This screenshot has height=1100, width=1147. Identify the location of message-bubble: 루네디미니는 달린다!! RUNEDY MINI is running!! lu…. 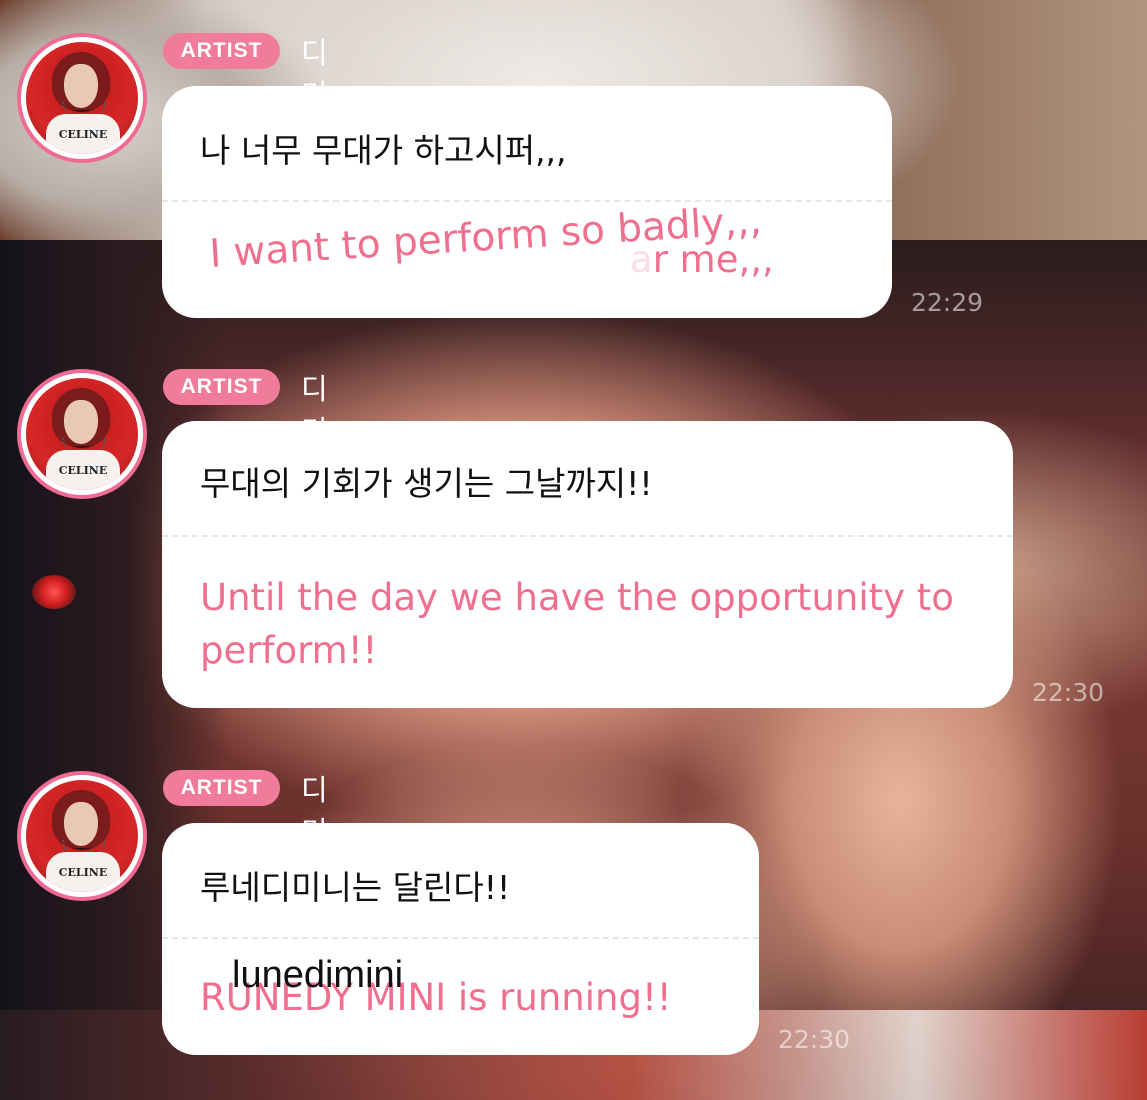
(460, 939).